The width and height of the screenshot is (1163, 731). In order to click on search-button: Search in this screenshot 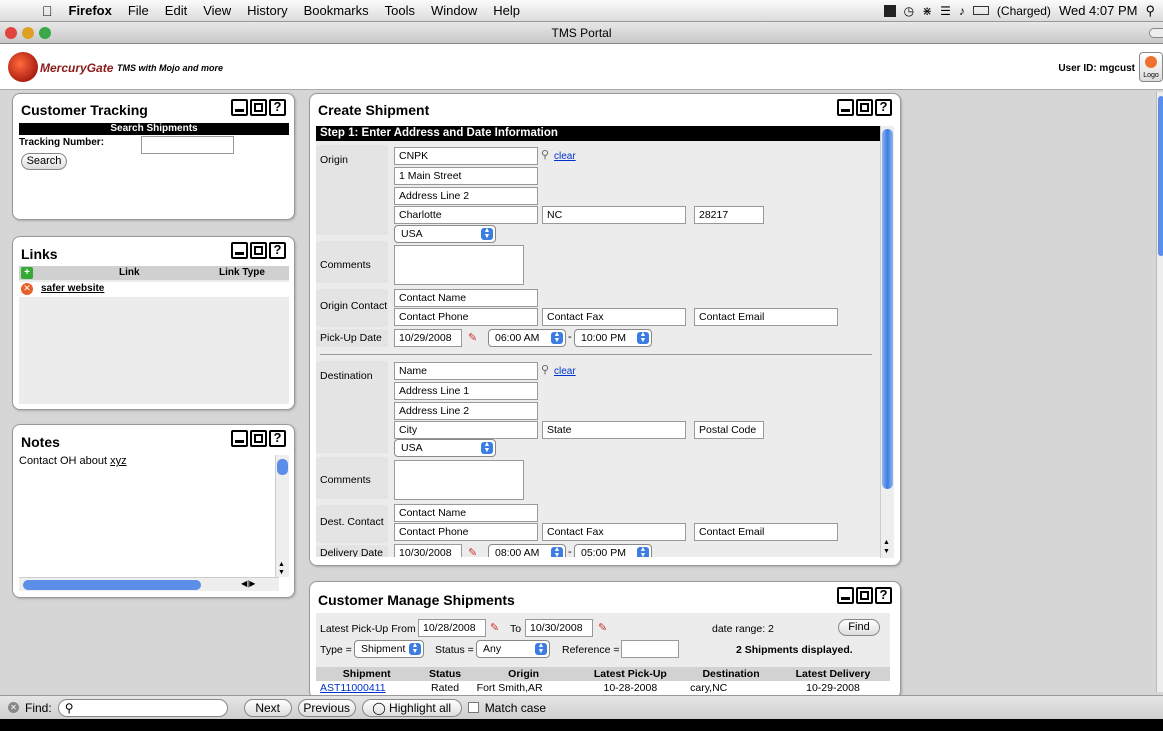, I will do `click(44, 161)`.